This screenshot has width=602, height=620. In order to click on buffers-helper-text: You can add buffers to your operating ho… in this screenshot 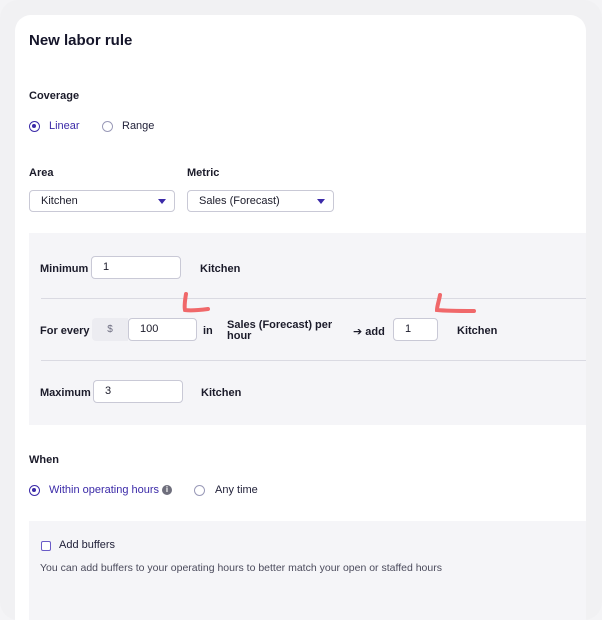, I will do `click(241, 568)`.